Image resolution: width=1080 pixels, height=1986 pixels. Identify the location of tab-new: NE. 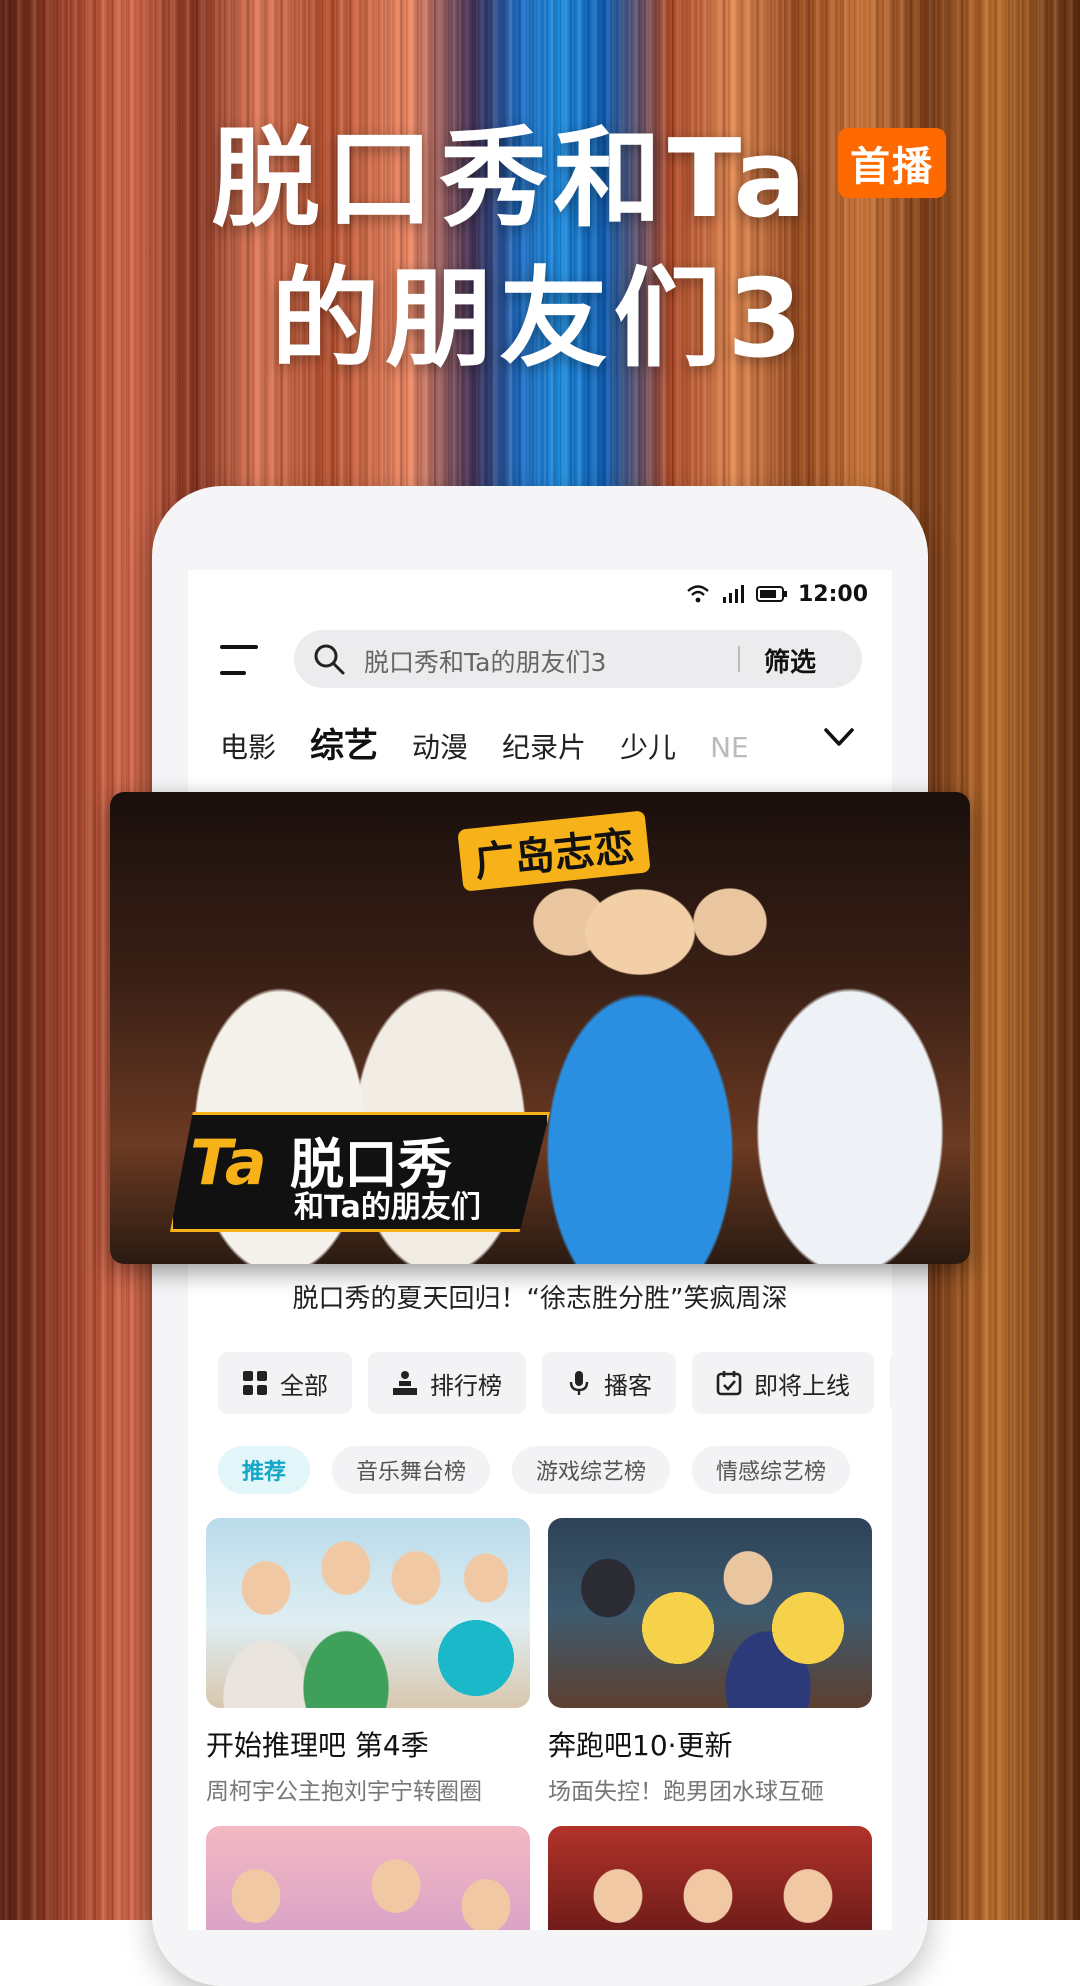
(729, 747).